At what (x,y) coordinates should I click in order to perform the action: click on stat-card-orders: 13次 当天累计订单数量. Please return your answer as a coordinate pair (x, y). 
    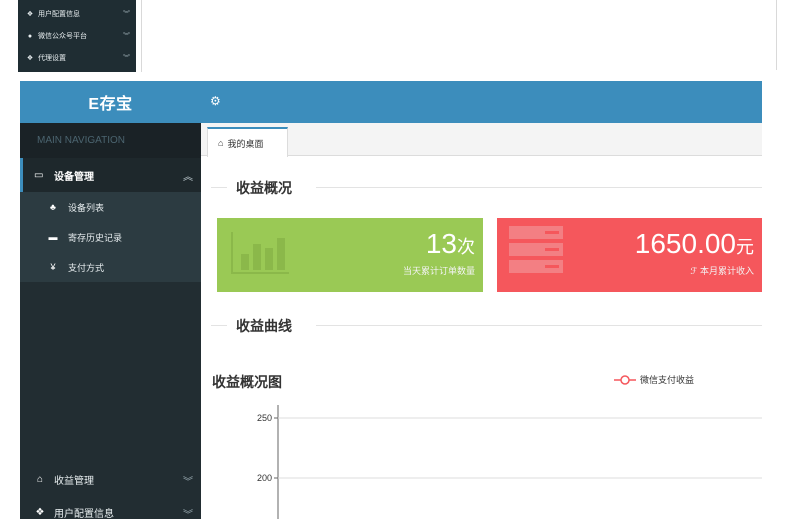
    Looking at the image, I should click on (350, 255).